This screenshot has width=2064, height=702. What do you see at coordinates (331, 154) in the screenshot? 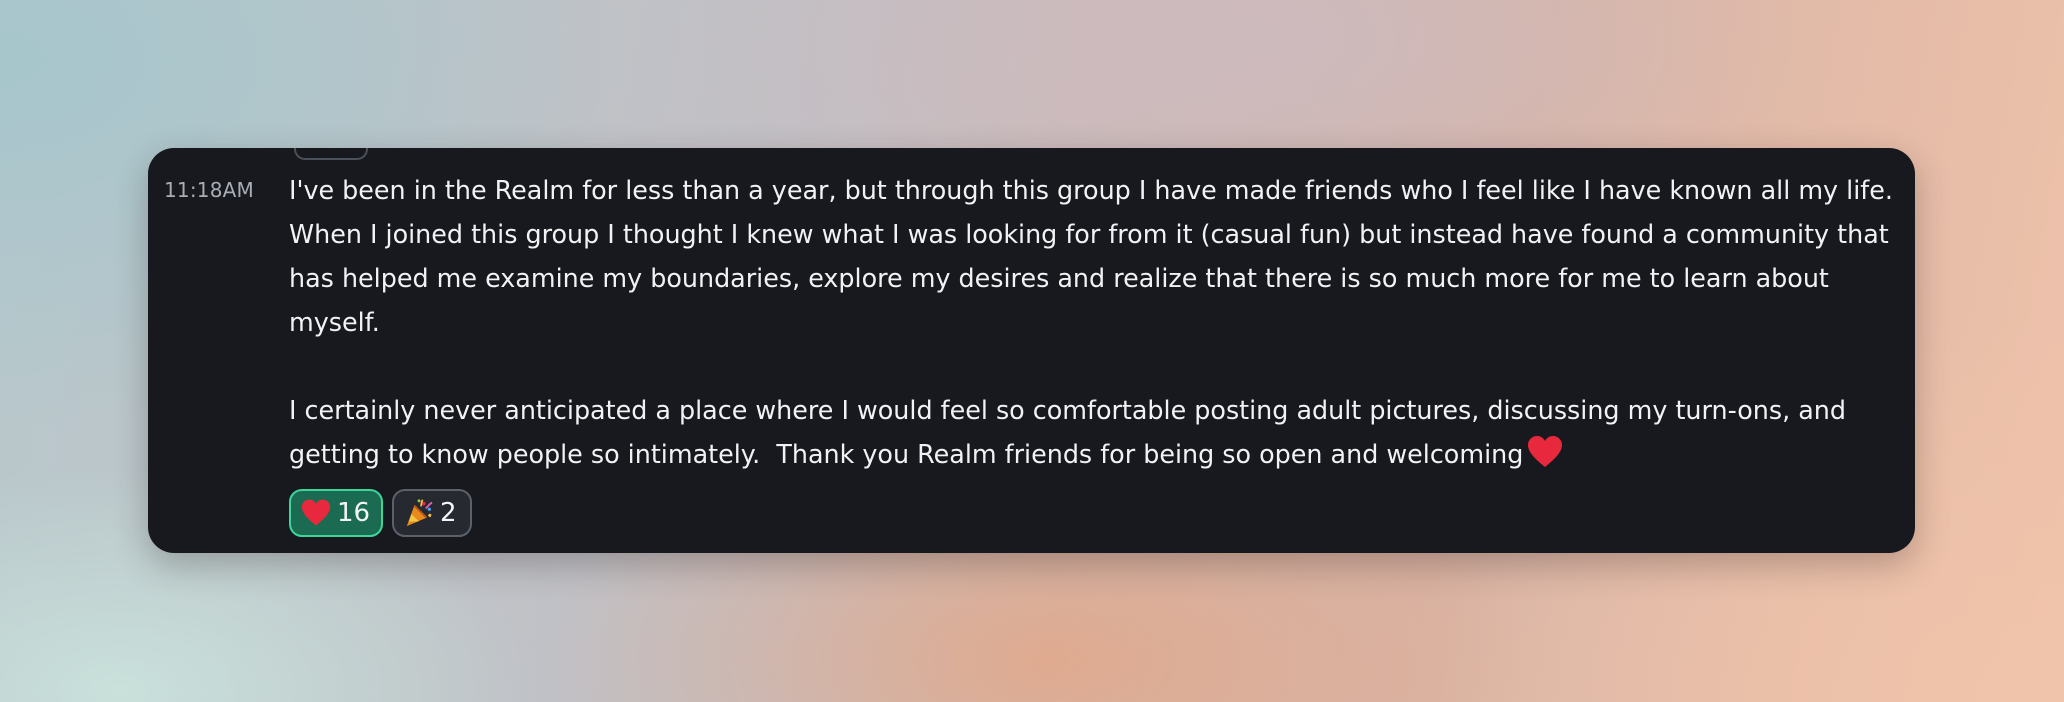
I see `previous-reaction-pill` at bounding box center [331, 154].